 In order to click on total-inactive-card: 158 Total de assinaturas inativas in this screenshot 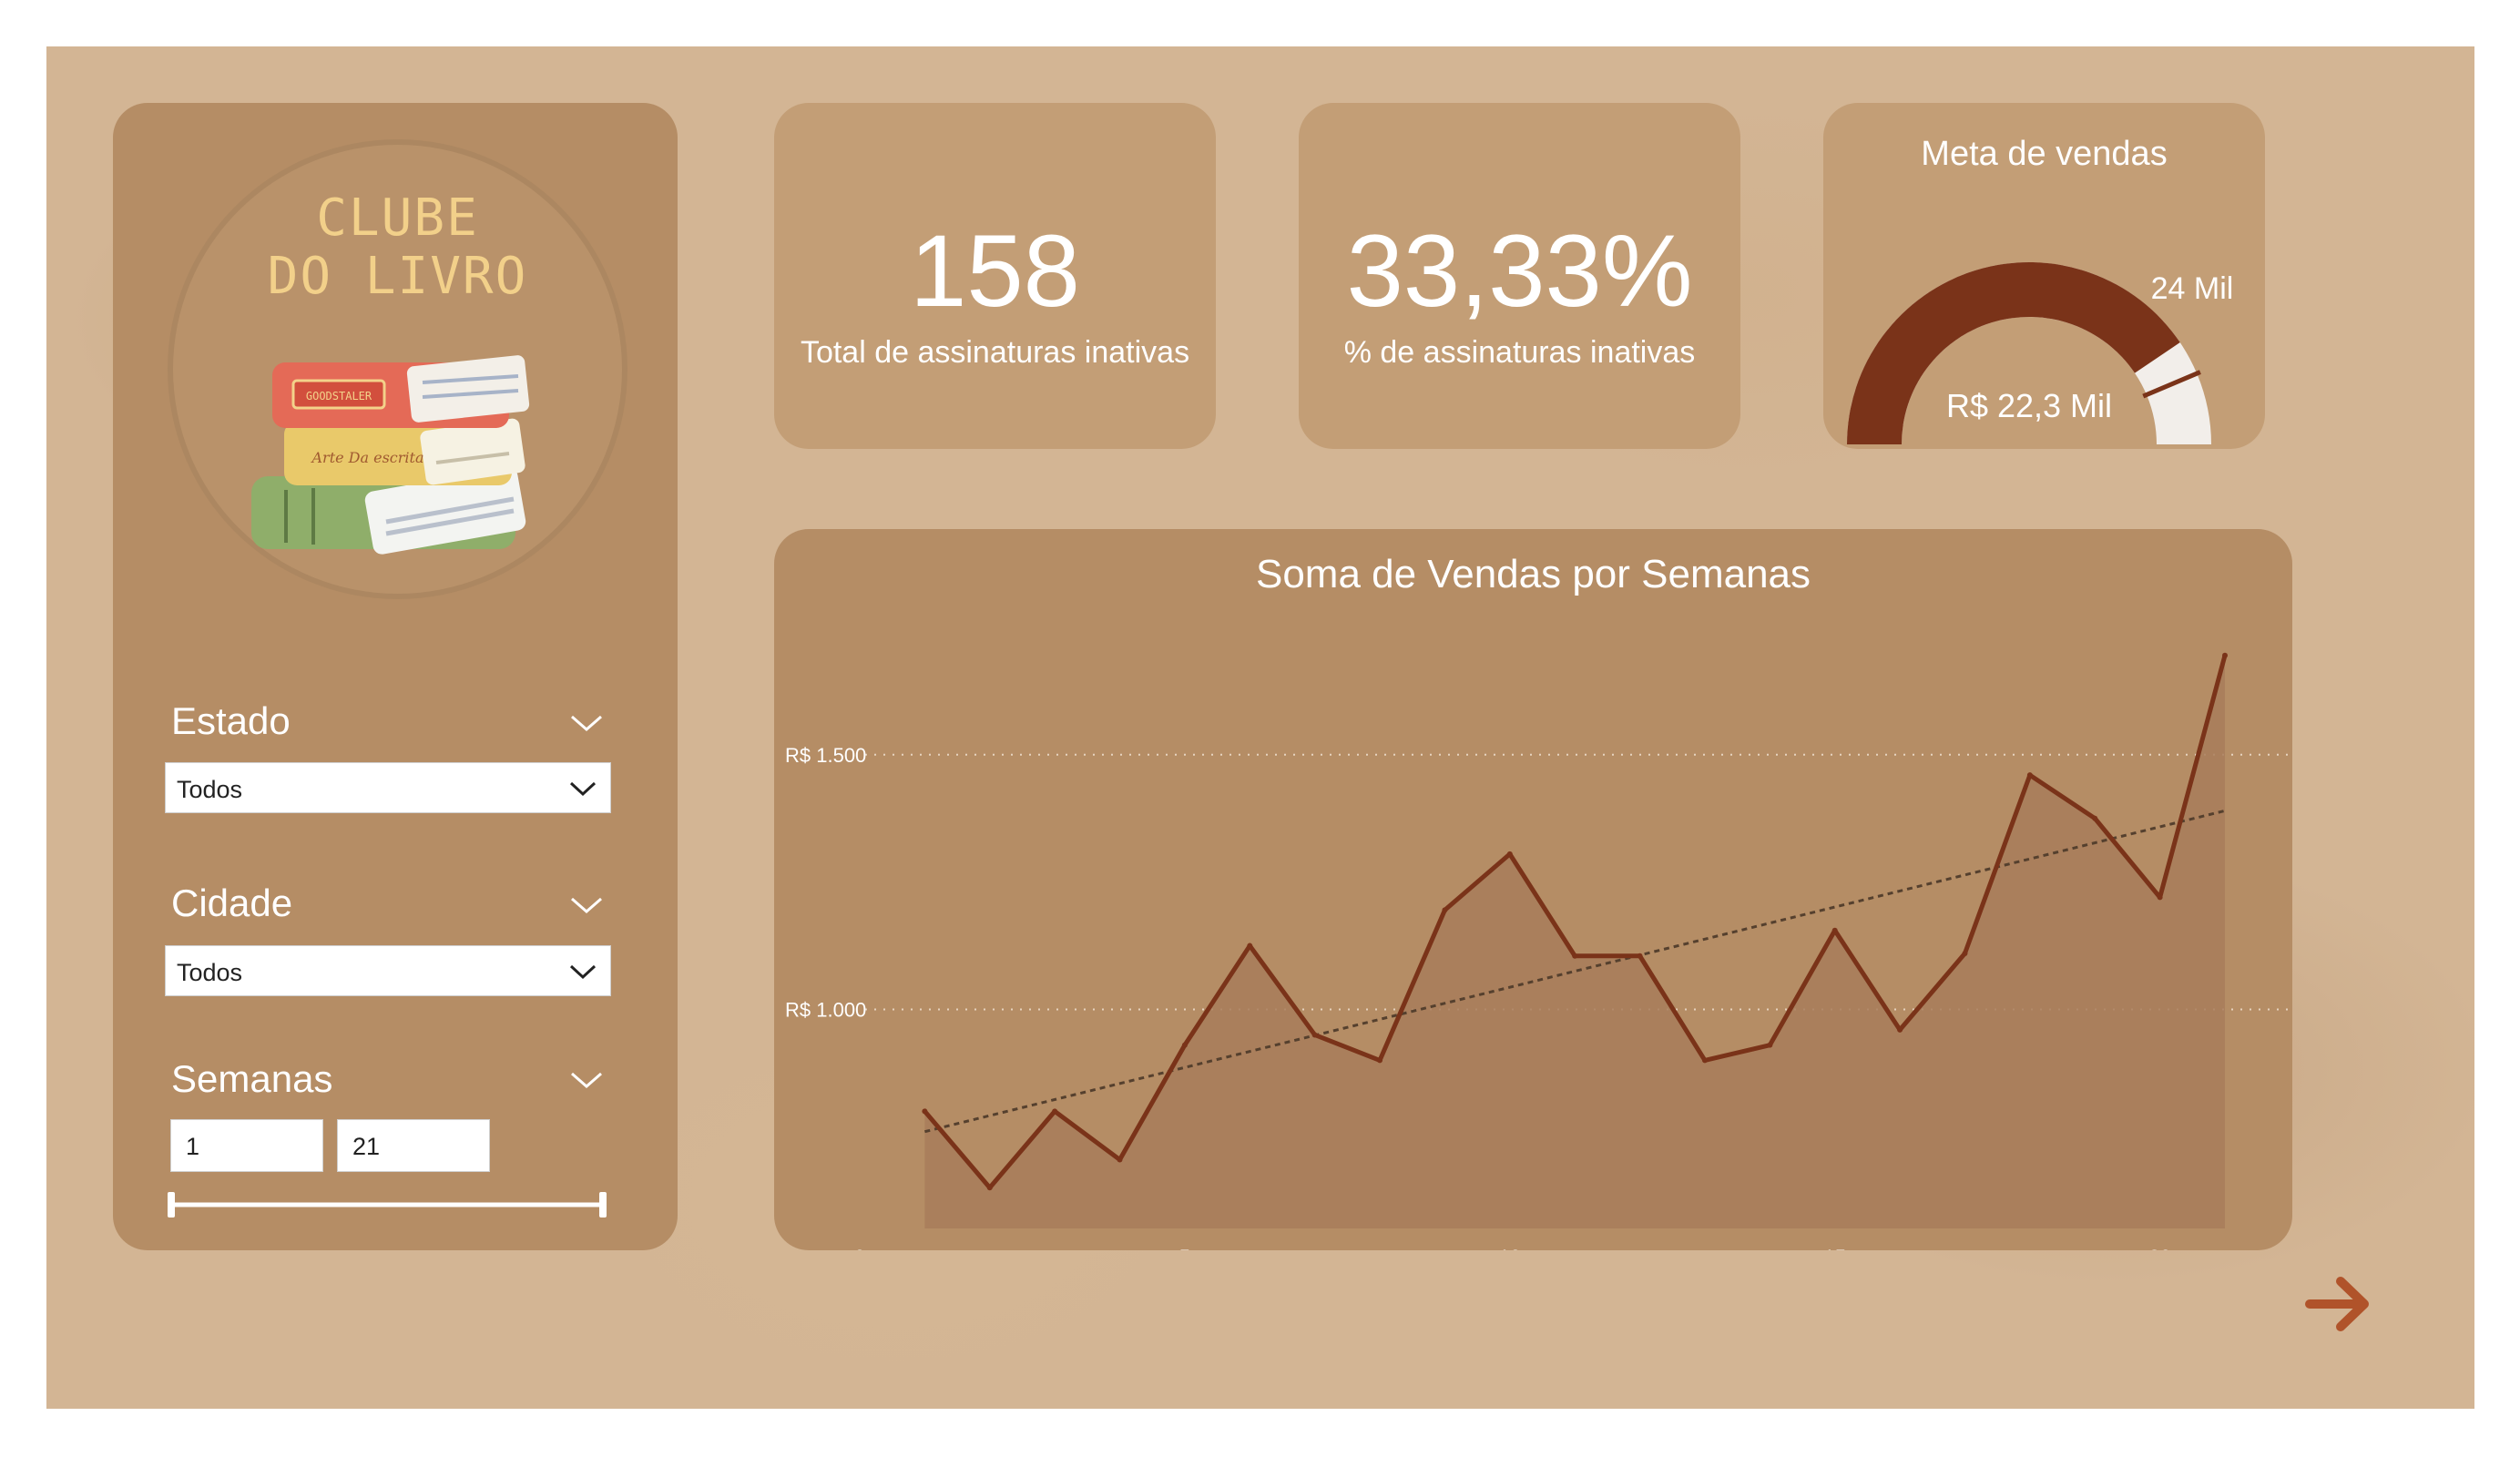, I will do `click(995, 276)`.